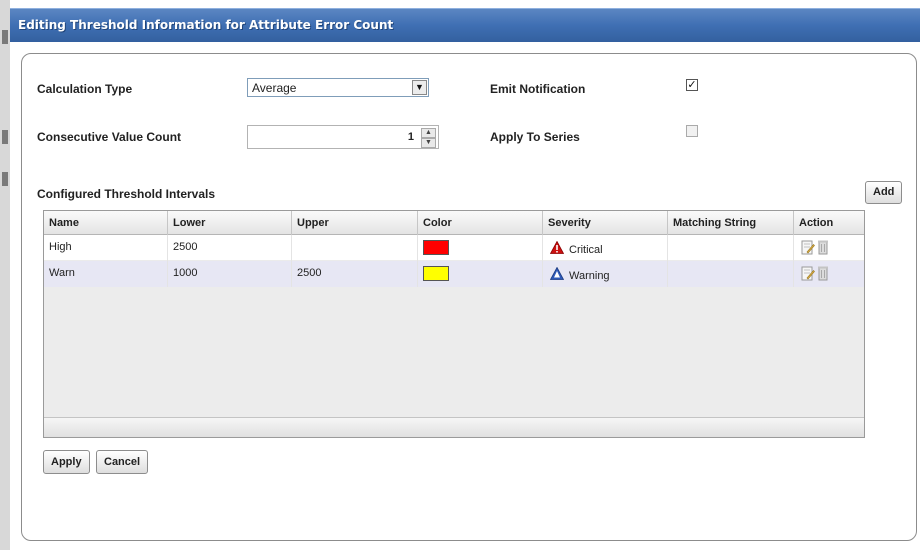  What do you see at coordinates (538, 89) in the screenshot?
I see `emit-notification-label: Emit Notification` at bounding box center [538, 89].